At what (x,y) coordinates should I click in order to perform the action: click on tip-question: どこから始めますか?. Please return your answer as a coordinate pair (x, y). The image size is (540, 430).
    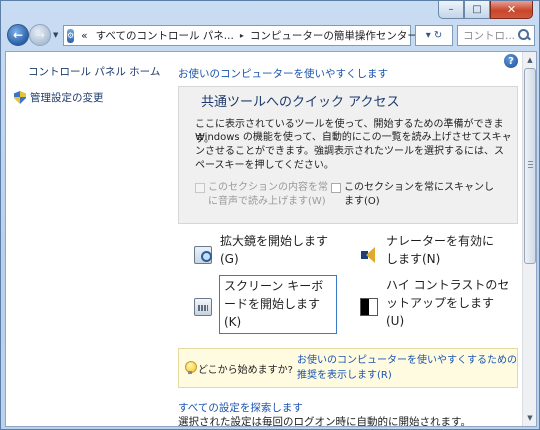
    Looking at the image, I should click on (245, 370).